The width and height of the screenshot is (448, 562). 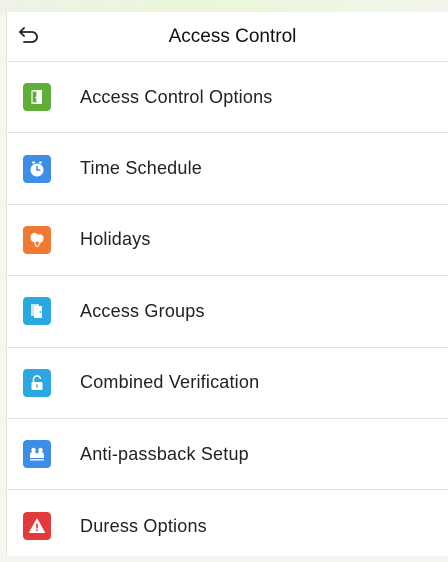 What do you see at coordinates (227, 525) in the screenshot?
I see `menu-item-duress-options: Duress Options` at bounding box center [227, 525].